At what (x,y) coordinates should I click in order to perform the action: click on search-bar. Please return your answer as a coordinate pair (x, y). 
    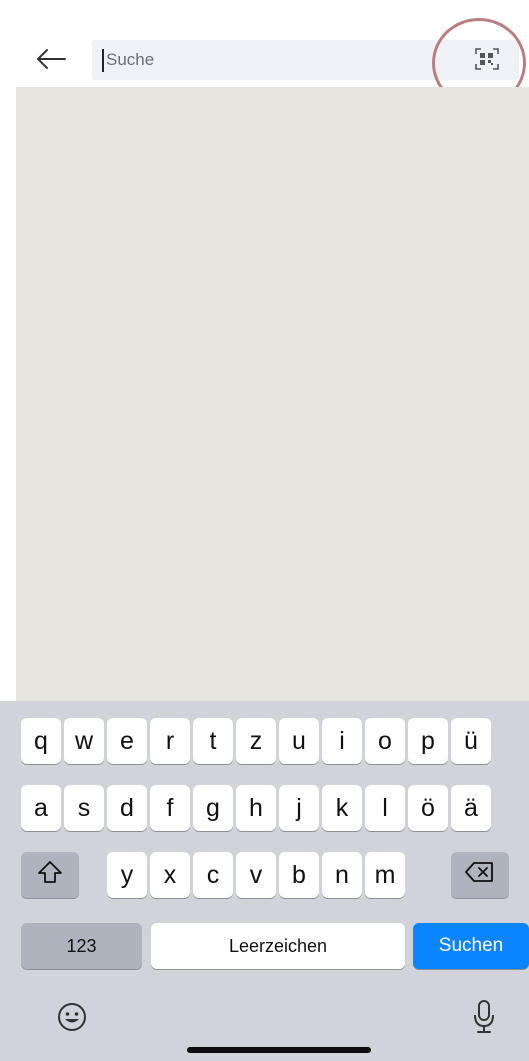
    Looking at the image, I should click on (305, 60).